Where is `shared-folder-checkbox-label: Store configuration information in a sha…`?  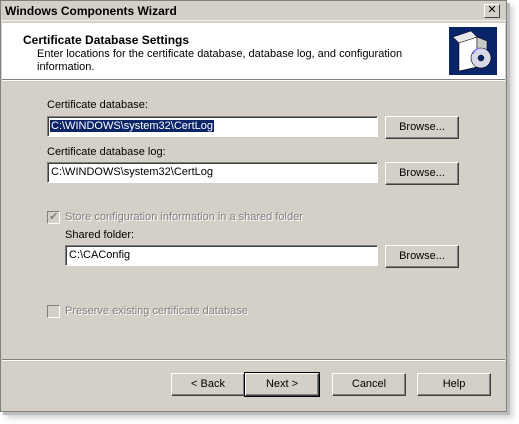
shared-folder-checkbox-label: Store configuration information in a sha… is located at coordinates (184, 217).